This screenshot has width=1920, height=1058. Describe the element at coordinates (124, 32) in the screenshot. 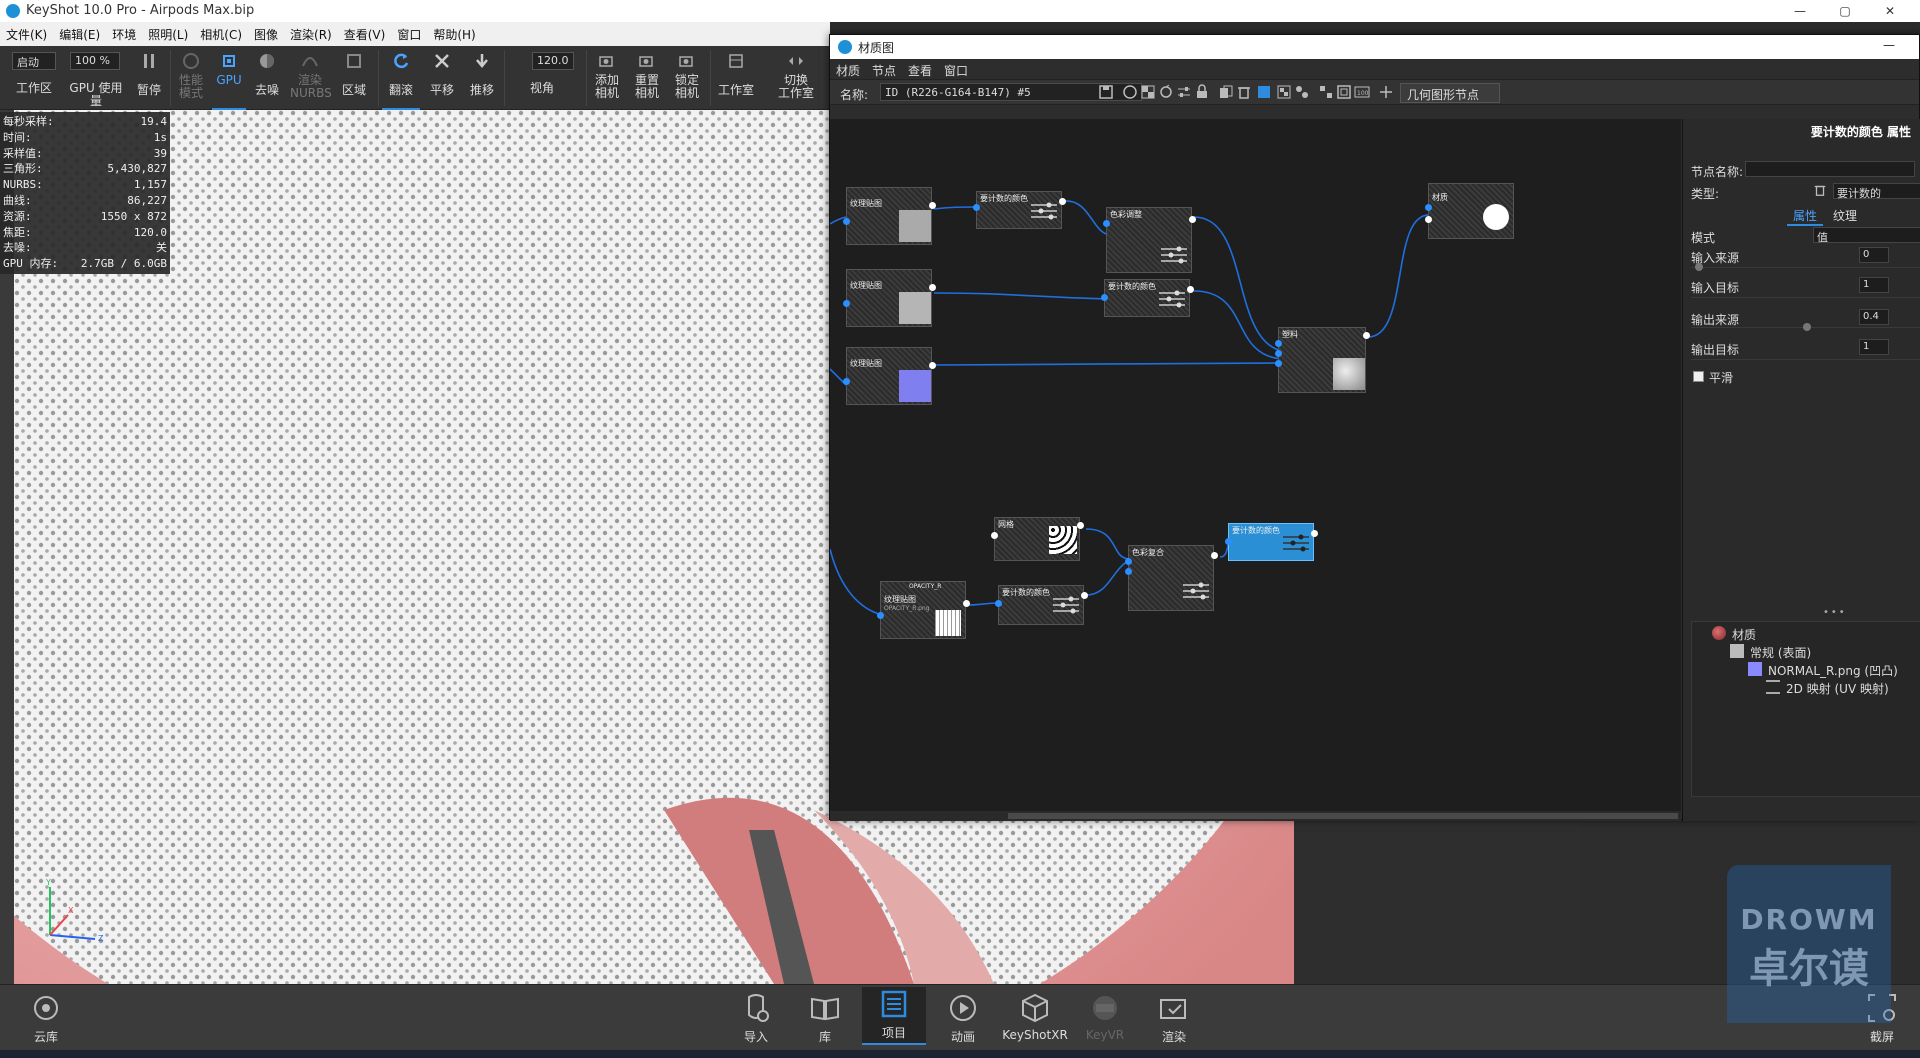

I see `menu-environment: 环境` at that location.